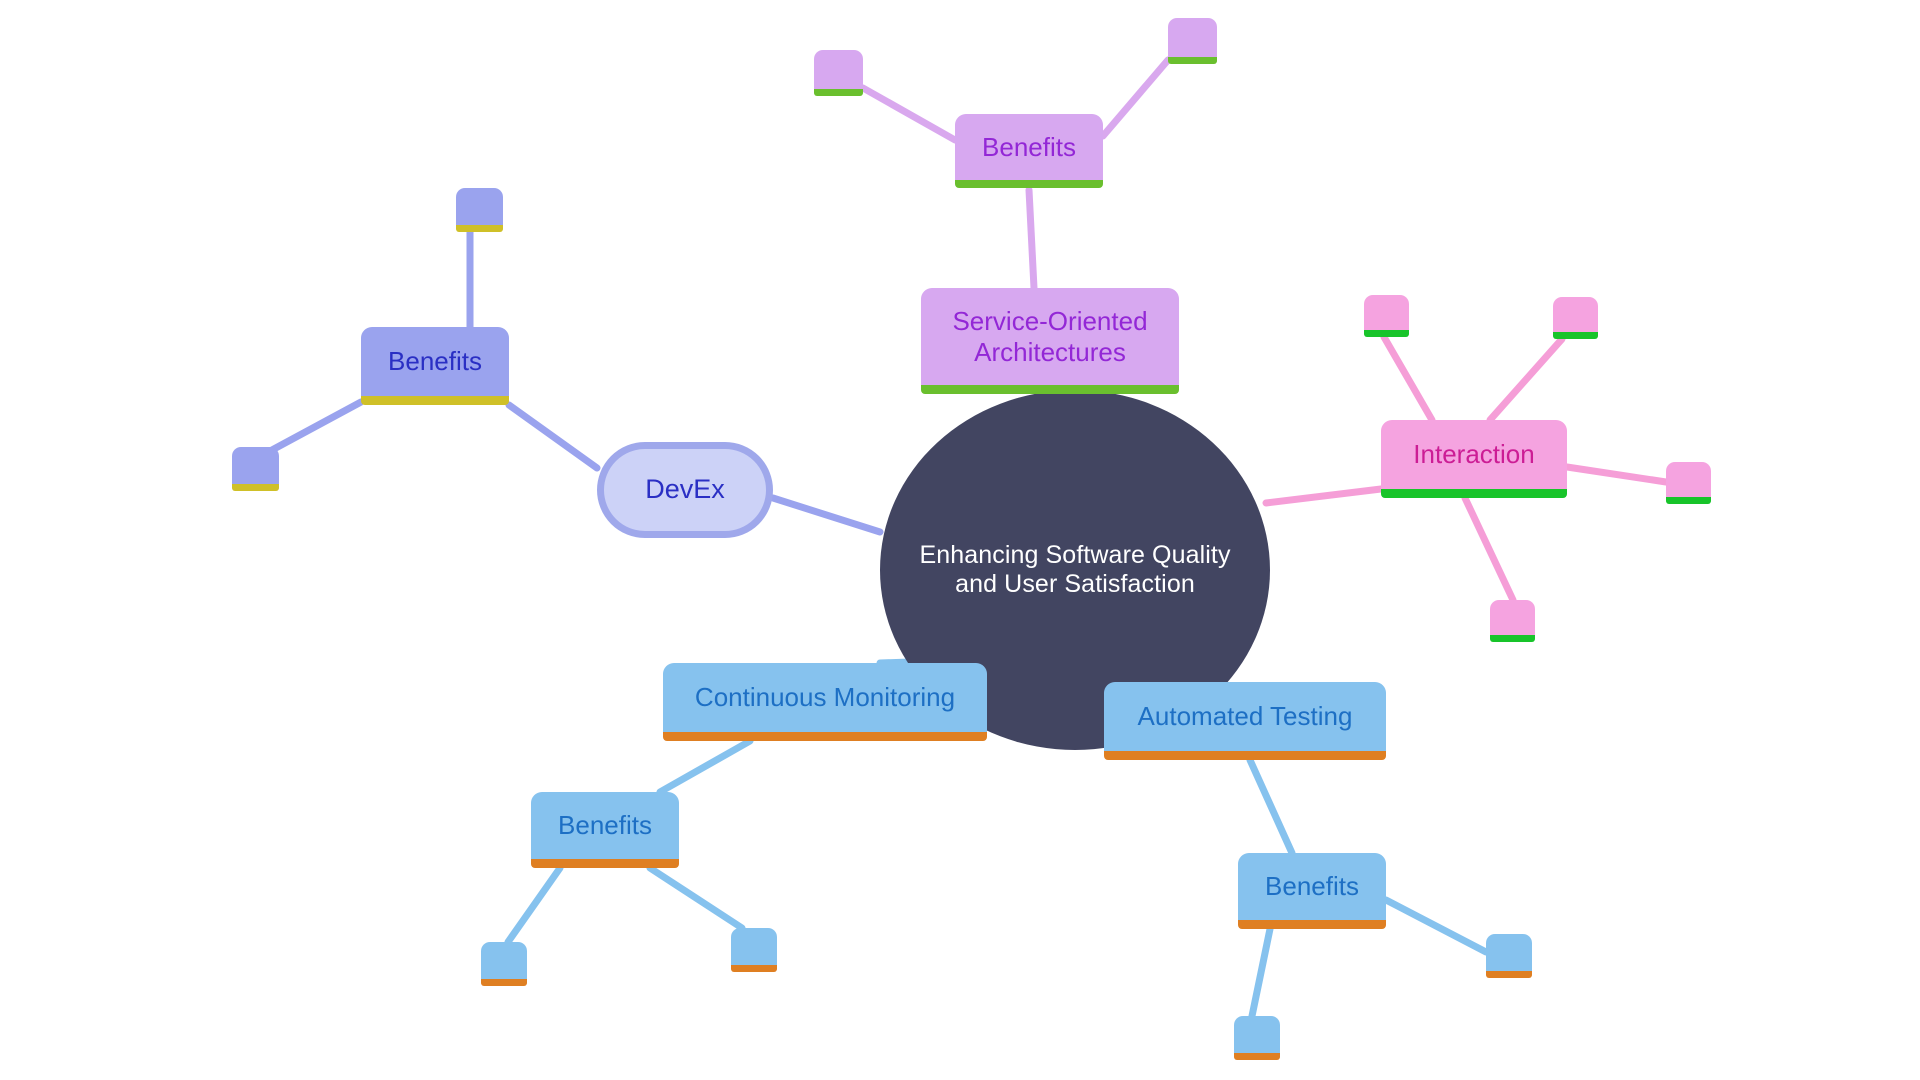 This screenshot has height=1080, width=1920. I want to click on node-label-devex: DevEx, so click(685, 489).